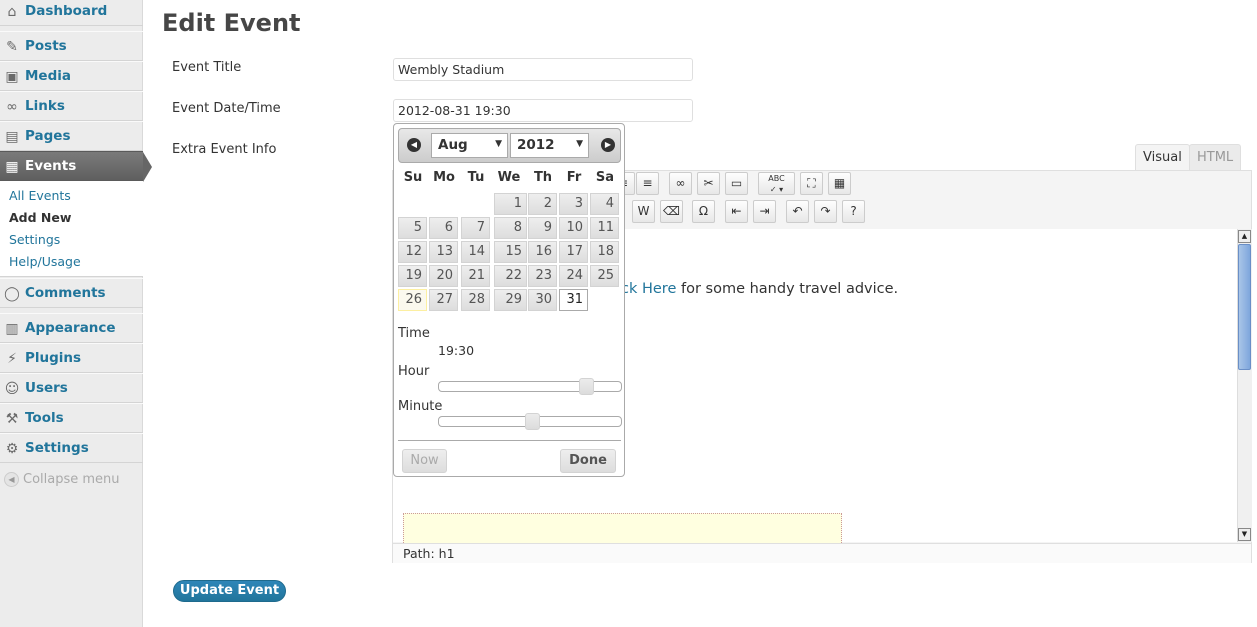 This screenshot has width=1257, height=627. I want to click on content-link: ck Here, so click(648, 289).